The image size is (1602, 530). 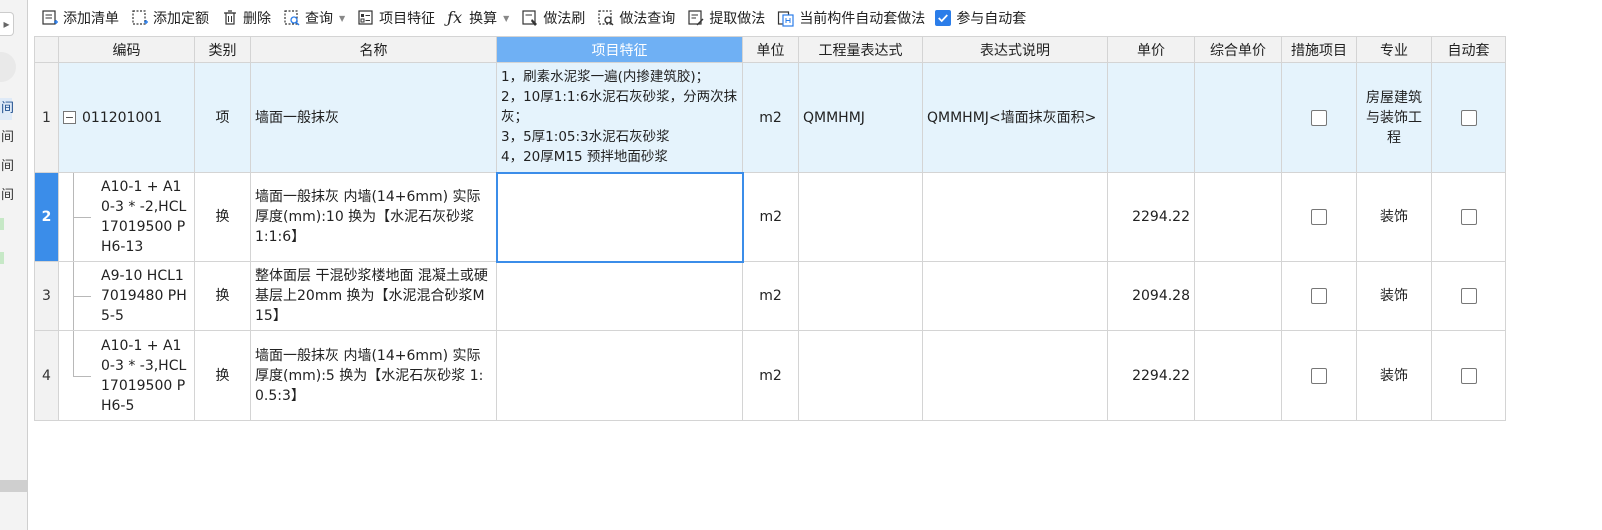 What do you see at coordinates (8, 67) in the screenshot?
I see `panel-handle` at bounding box center [8, 67].